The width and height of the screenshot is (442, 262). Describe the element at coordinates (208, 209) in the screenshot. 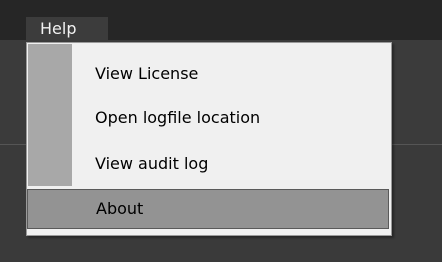

I see `menu-item-about: About` at that location.